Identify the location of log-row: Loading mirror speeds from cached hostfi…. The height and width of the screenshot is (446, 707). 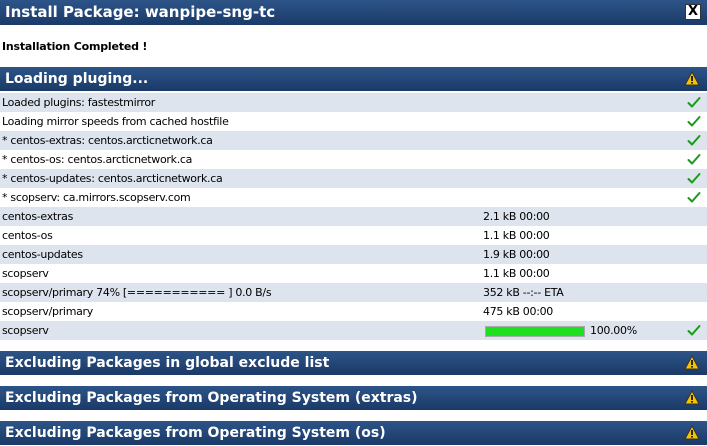
(353, 121).